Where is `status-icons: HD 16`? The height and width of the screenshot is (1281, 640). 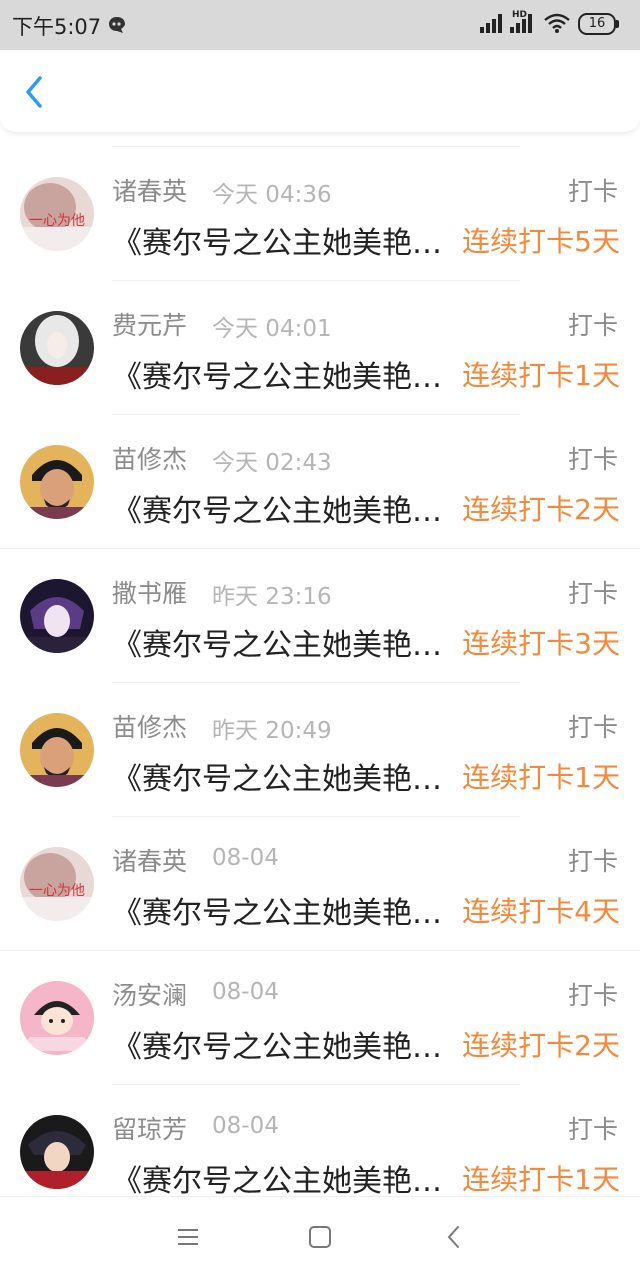
status-icons: HD 16 is located at coordinates (555, 23).